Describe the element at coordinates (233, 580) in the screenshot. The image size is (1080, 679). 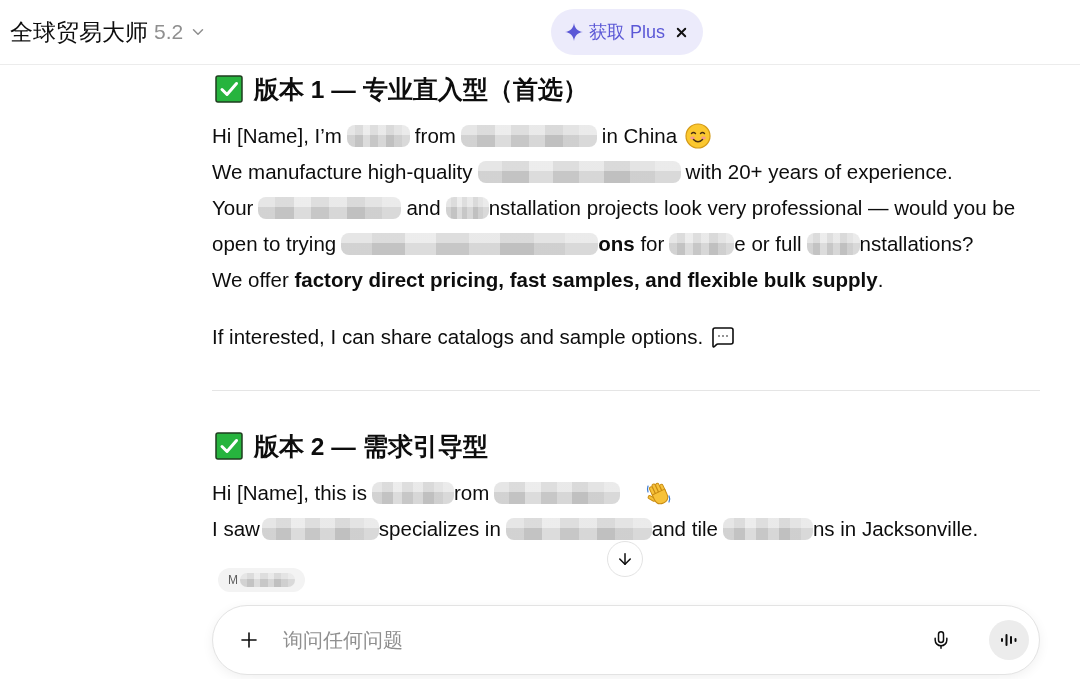
I see `citation-label: M` at that location.